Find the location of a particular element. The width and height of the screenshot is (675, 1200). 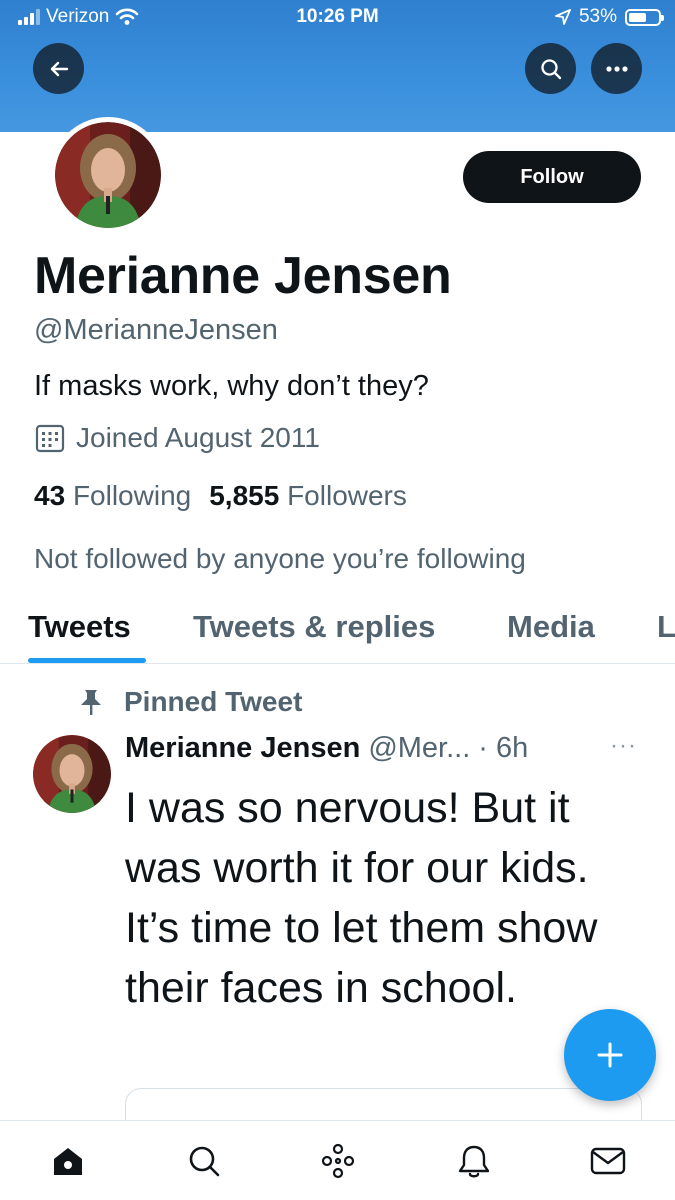

bottom-navigation is located at coordinates (337, 1160).